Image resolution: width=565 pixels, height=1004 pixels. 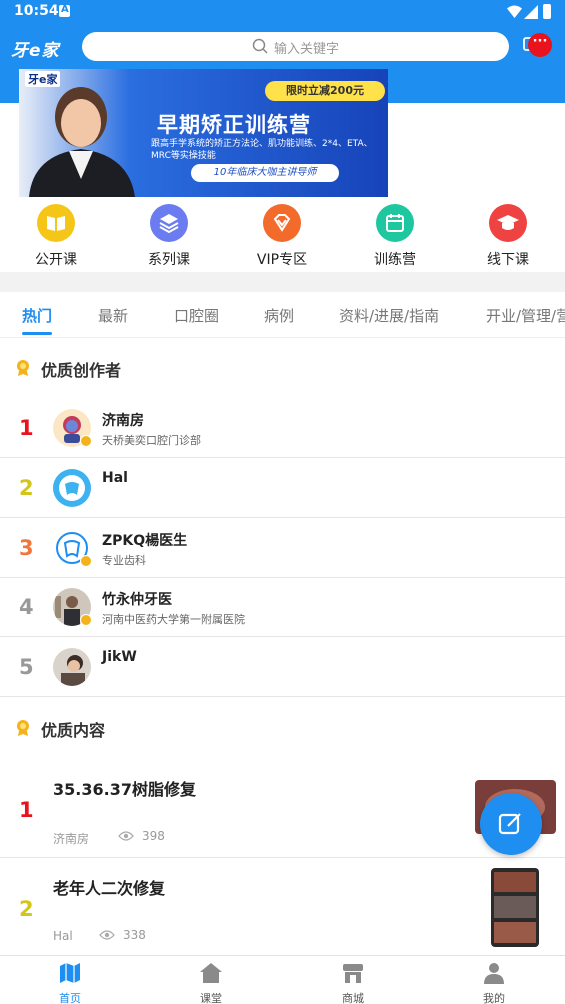 I want to click on graduation-cap-icon, so click(x=508, y=223).